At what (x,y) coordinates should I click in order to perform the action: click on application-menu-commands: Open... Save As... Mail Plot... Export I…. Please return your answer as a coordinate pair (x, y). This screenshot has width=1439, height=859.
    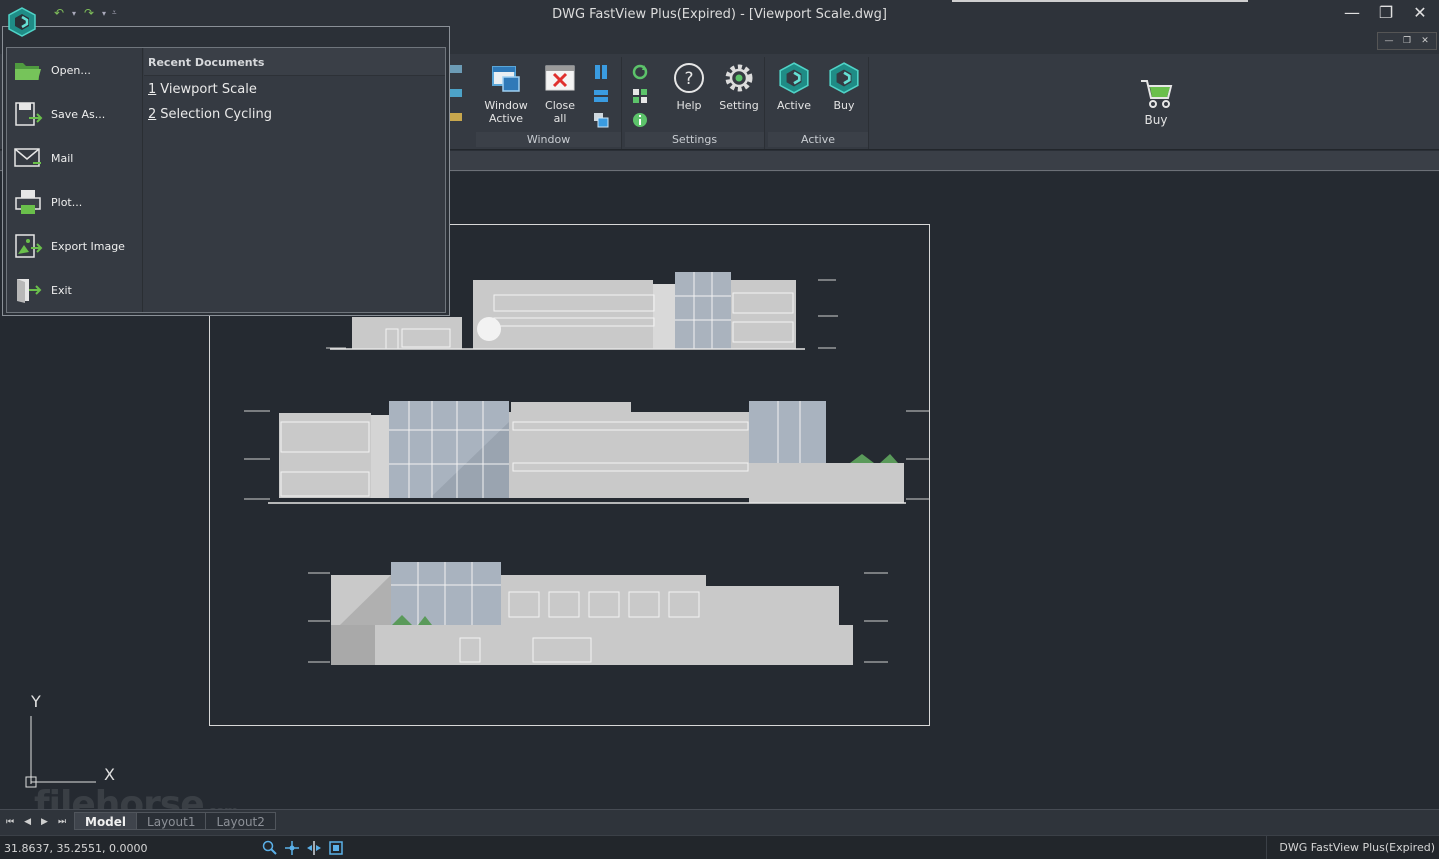
    Looking at the image, I should click on (75, 180).